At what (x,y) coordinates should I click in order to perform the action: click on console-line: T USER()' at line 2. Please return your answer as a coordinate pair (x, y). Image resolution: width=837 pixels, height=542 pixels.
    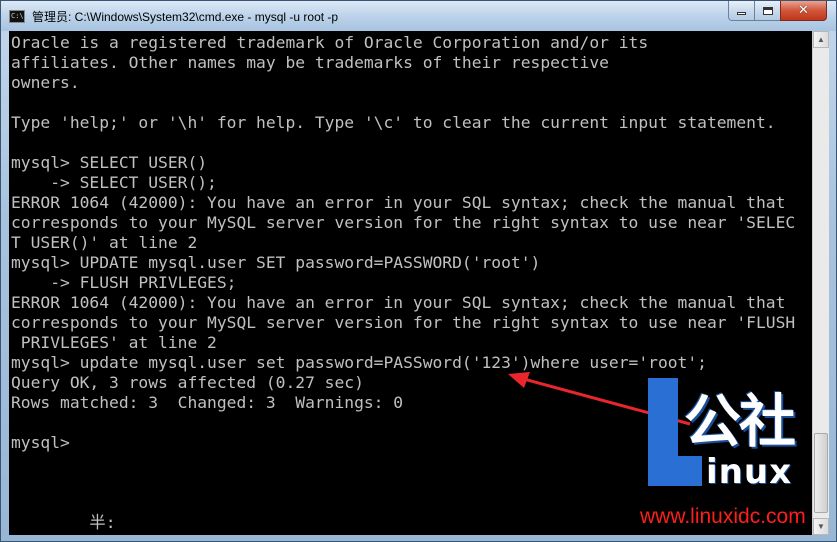
    Looking at the image, I should click on (104, 242).